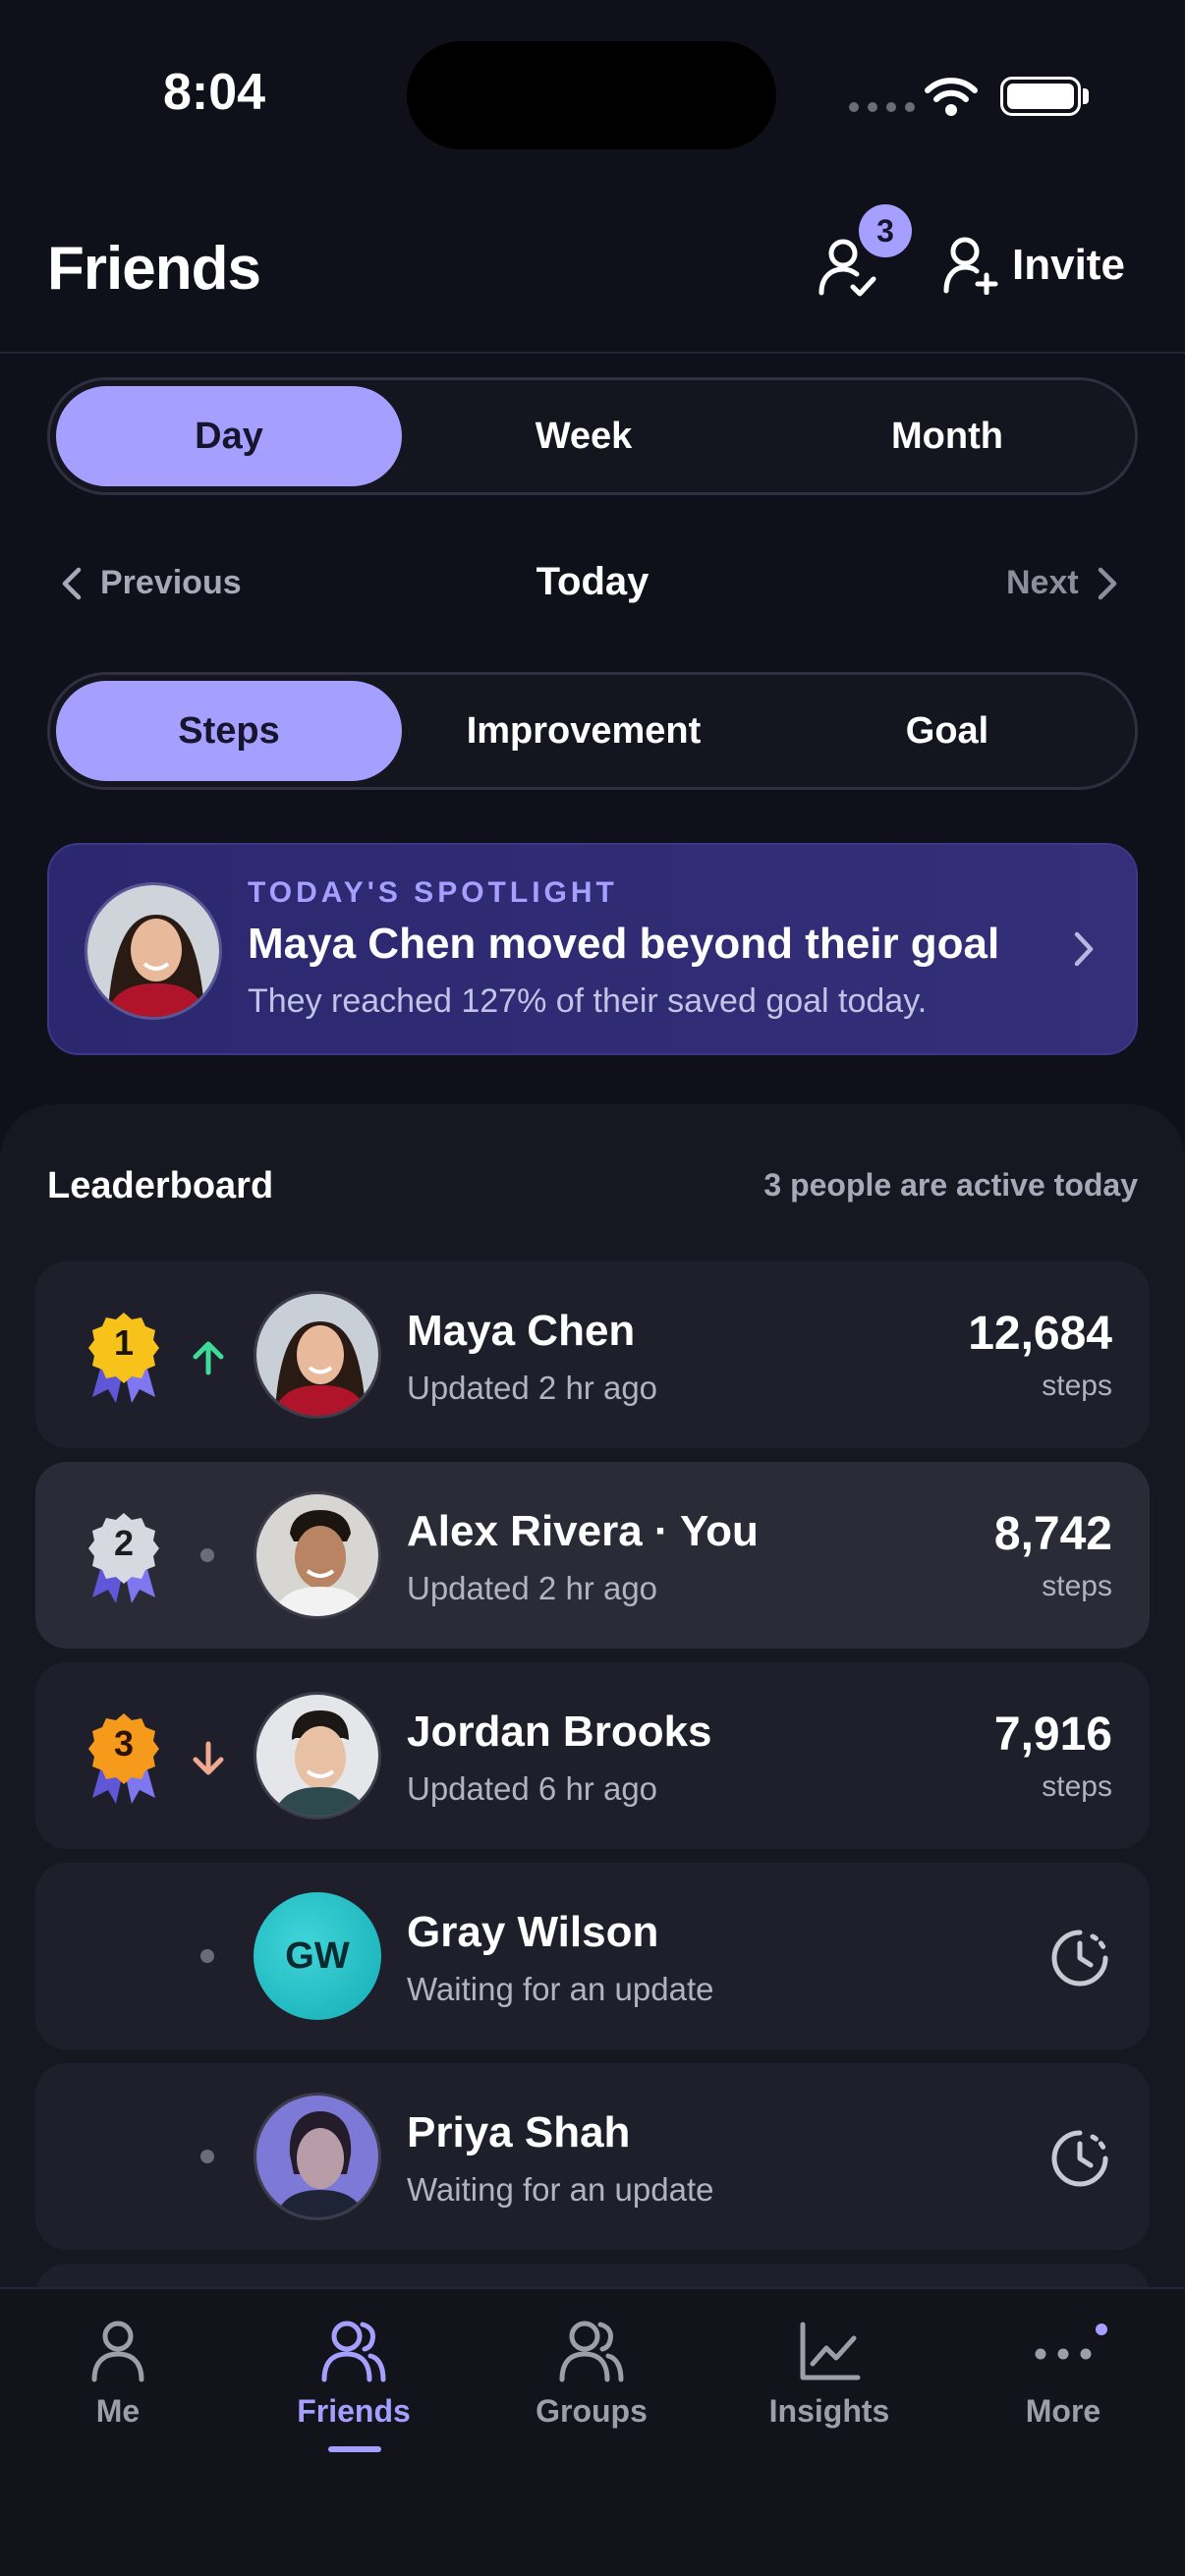  Describe the element at coordinates (882, 107) in the screenshot. I see `cellular-signal-icon` at that location.